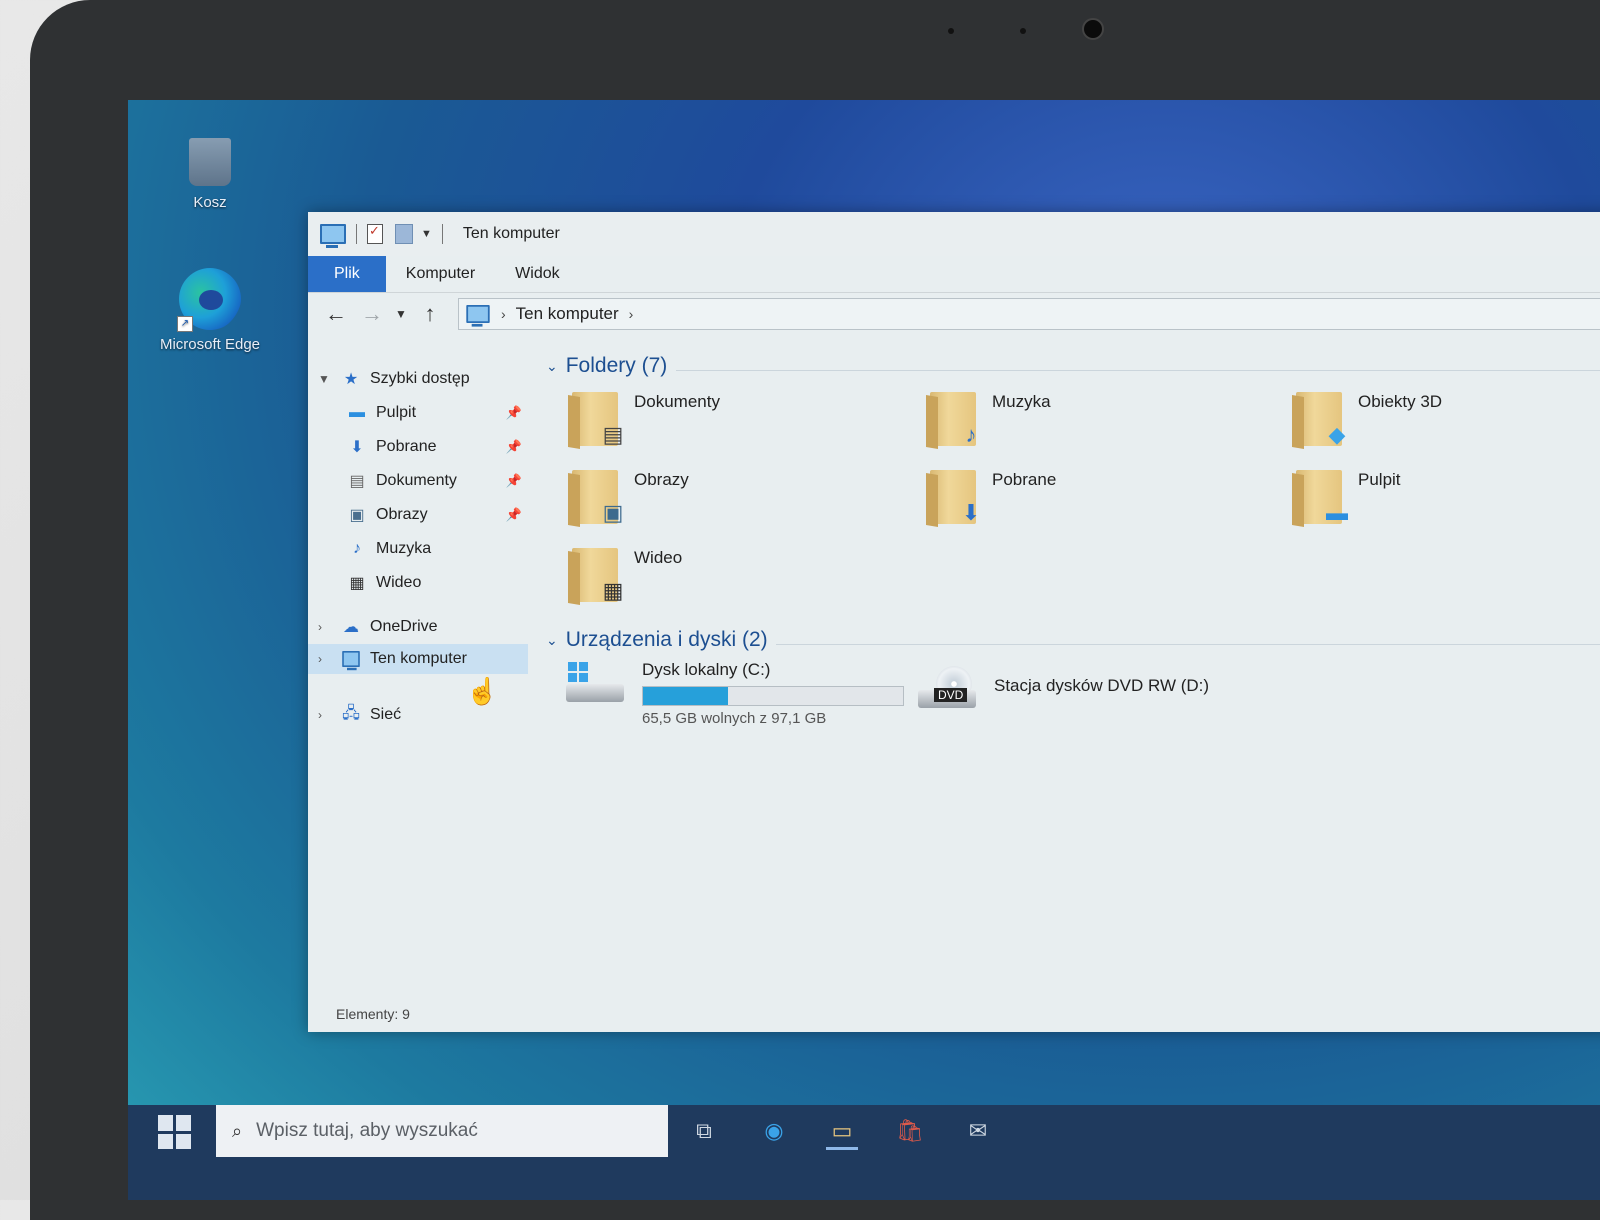 This screenshot has width=1600, height=1220. I want to click on group-title: Urządzenia i dyski (2), so click(666, 639).